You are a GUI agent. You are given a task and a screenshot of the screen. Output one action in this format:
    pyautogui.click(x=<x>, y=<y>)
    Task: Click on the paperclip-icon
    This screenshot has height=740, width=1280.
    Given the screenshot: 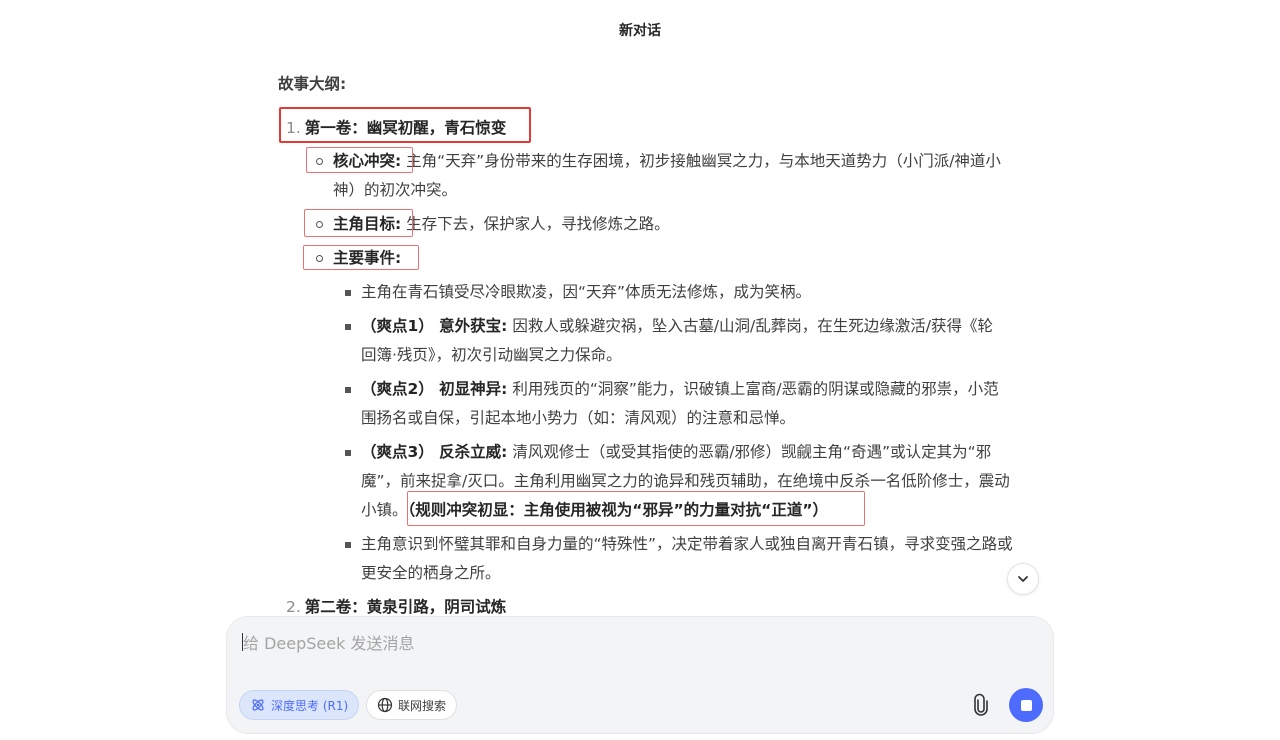 What is the action you would take?
    pyautogui.click(x=981, y=704)
    